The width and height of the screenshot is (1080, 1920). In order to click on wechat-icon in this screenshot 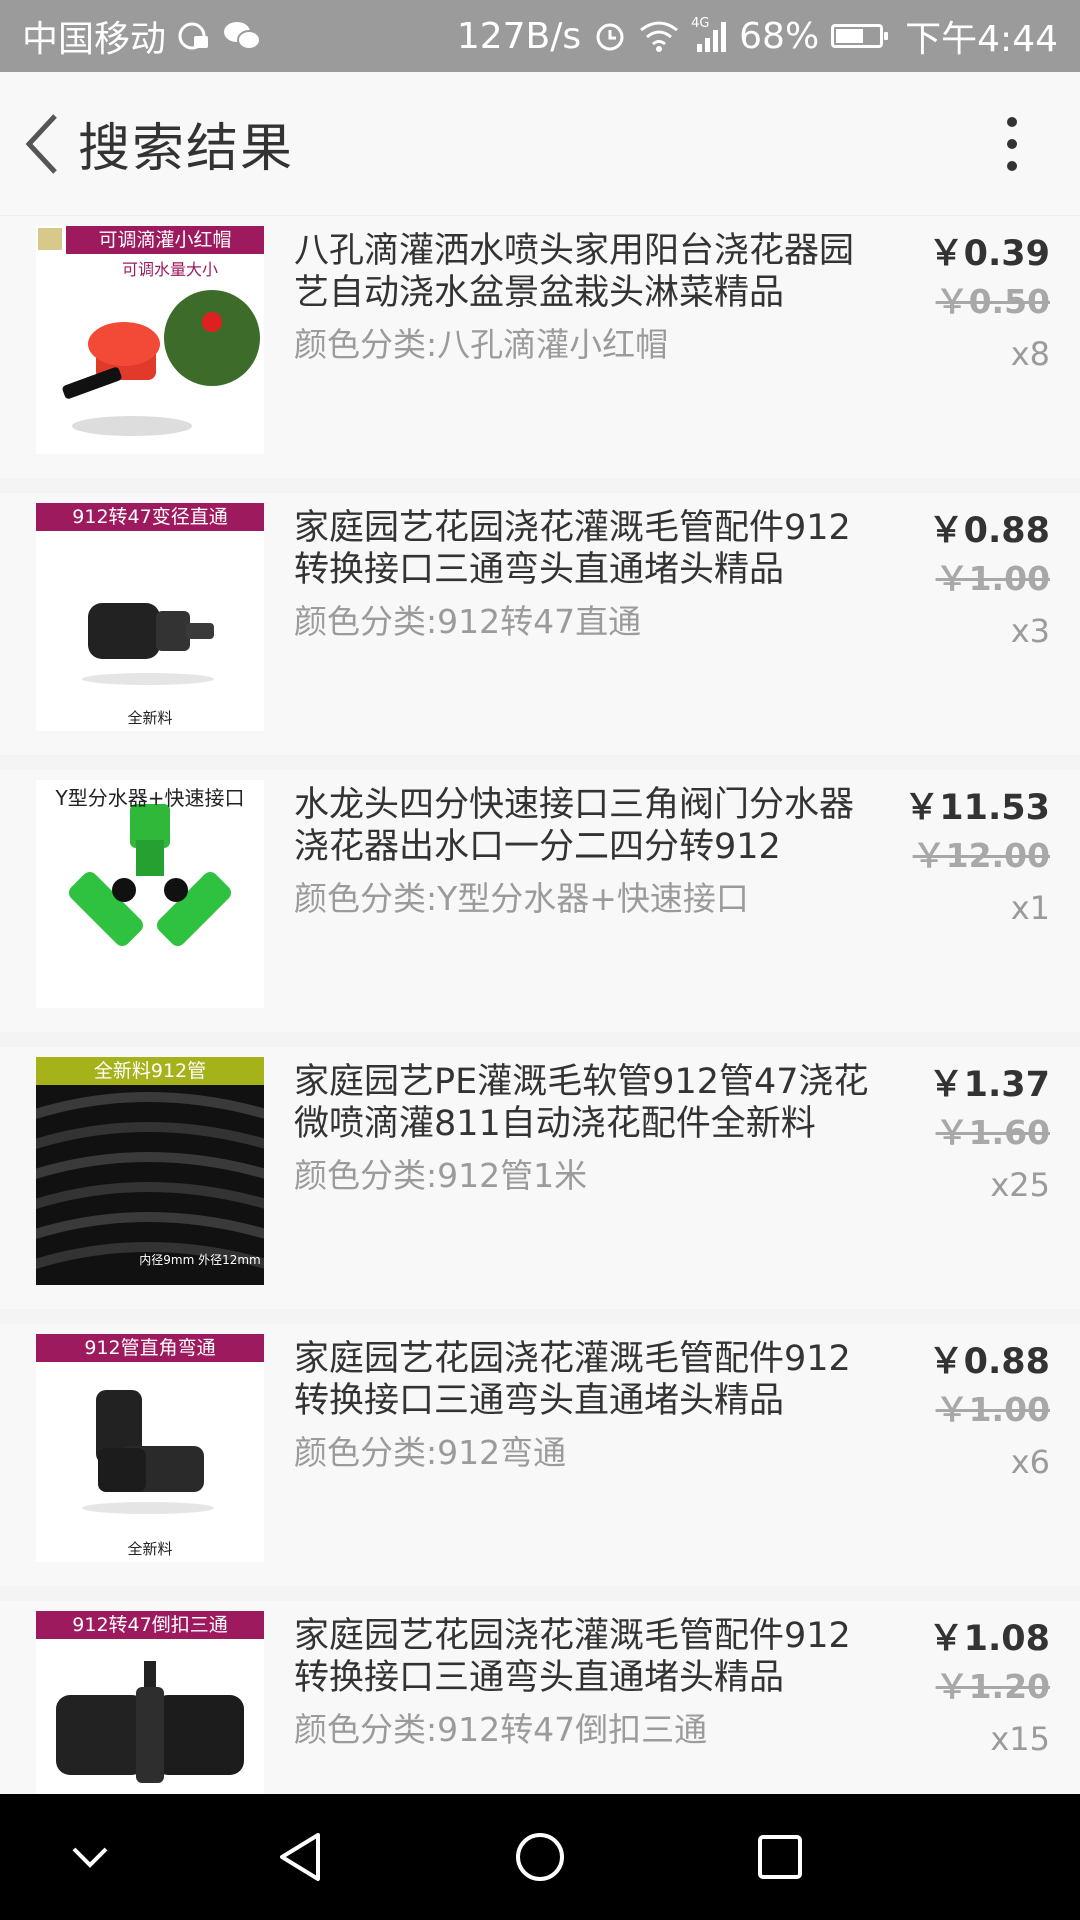, I will do `click(242, 36)`.